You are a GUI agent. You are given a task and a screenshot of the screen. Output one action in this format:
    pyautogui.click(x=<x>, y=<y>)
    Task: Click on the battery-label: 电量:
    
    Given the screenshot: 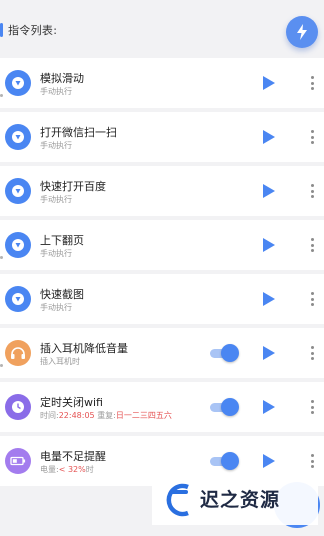 What is the action you would take?
    pyautogui.click(x=49, y=469)
    